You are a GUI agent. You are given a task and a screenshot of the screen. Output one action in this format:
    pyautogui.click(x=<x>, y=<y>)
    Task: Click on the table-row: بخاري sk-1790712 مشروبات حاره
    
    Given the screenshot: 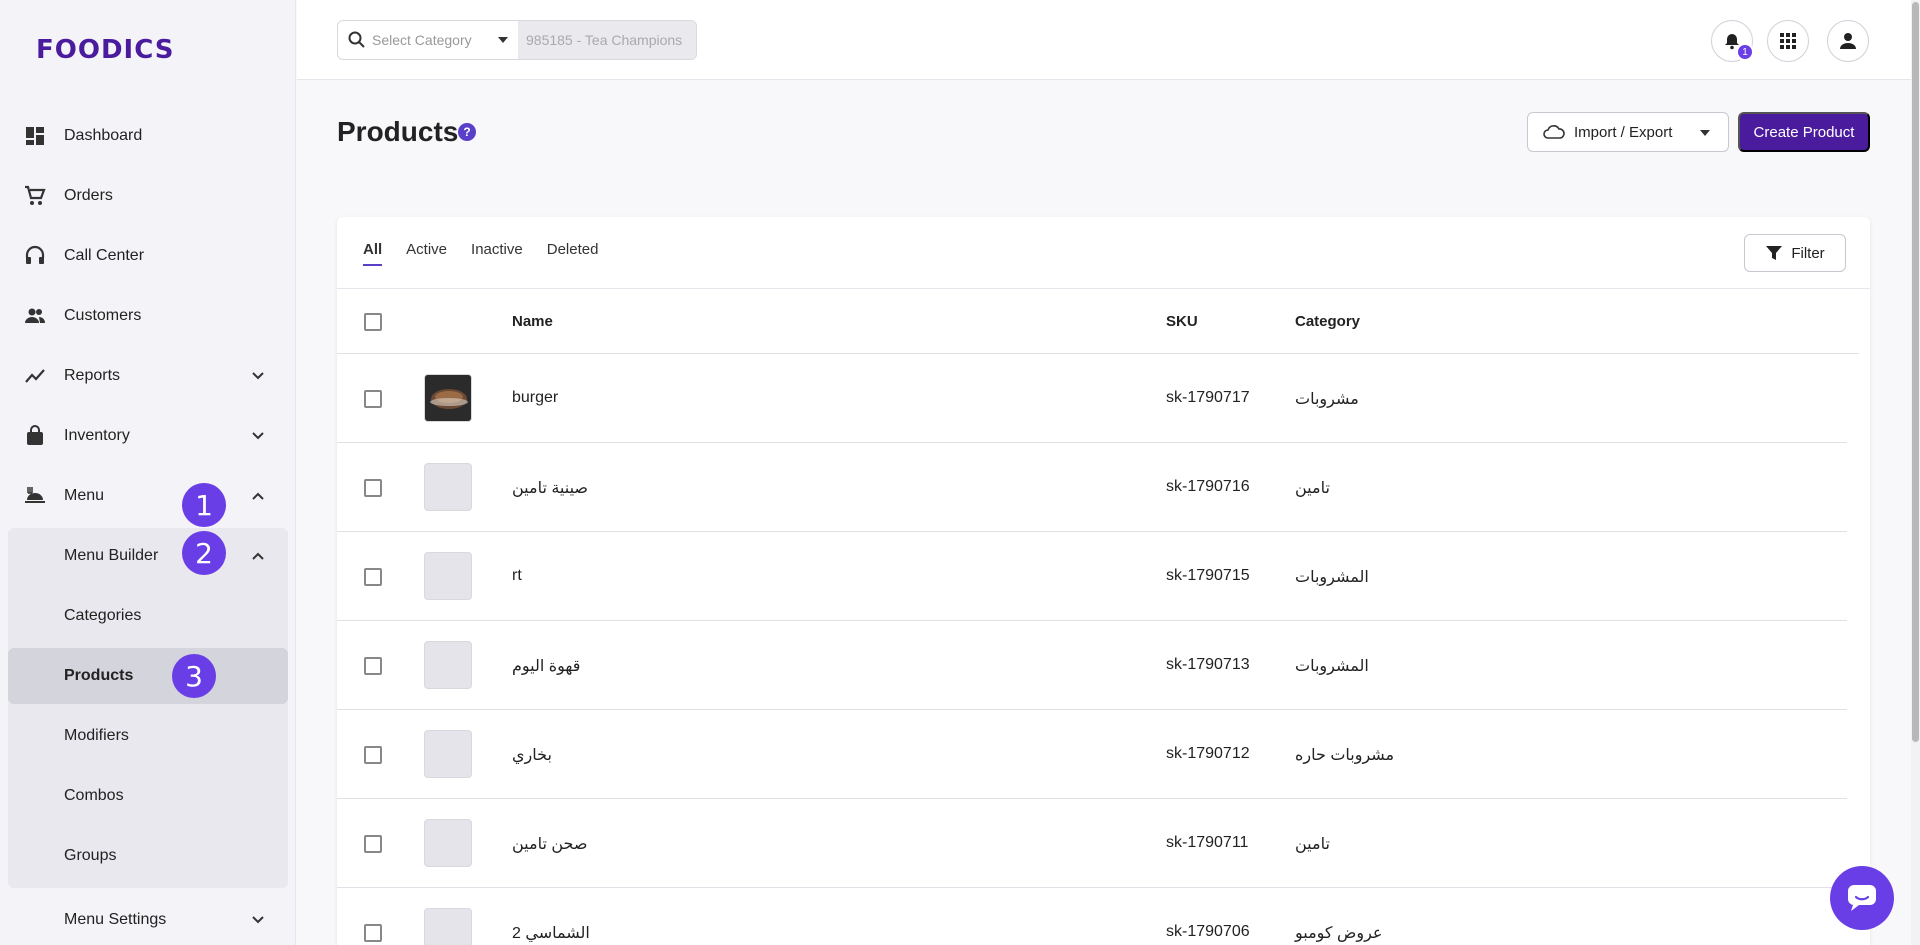 What is the action you would take?
    pyautogui.click(x=1092, y=754)
    